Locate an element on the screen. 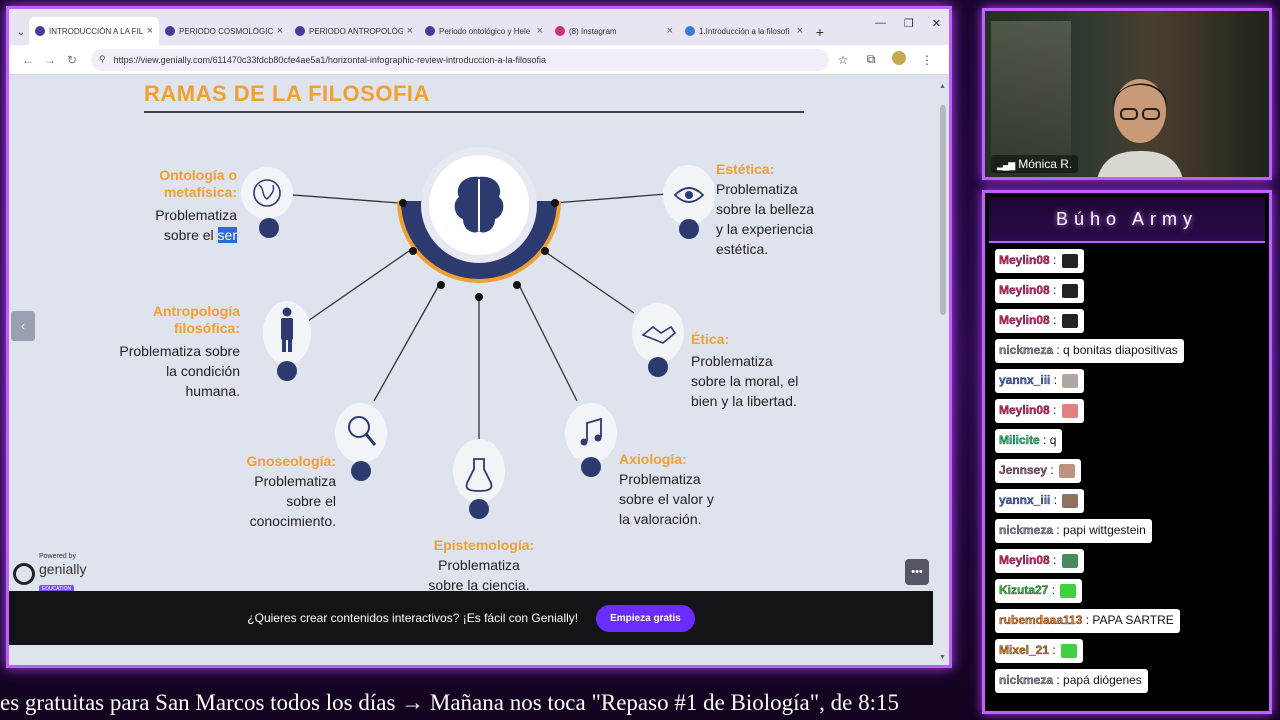 This screenshot has height=720, width=1280. tab-periodo-cosmologico: PERIODO COSMOLÓGICO × is located at coordinates (224, 31).